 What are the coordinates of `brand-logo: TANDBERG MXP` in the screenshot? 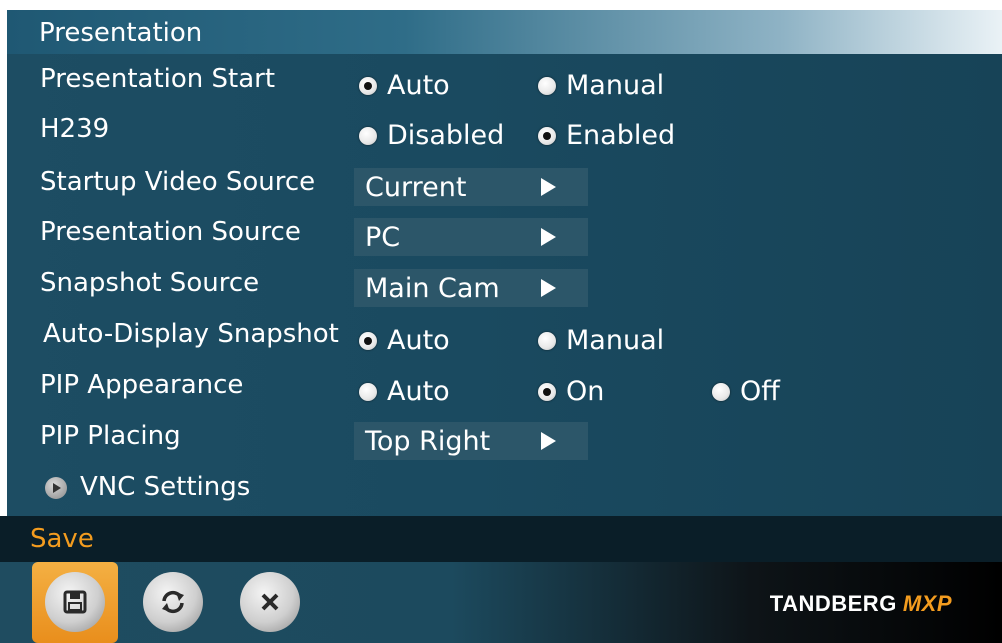 It's located at (861, 604).